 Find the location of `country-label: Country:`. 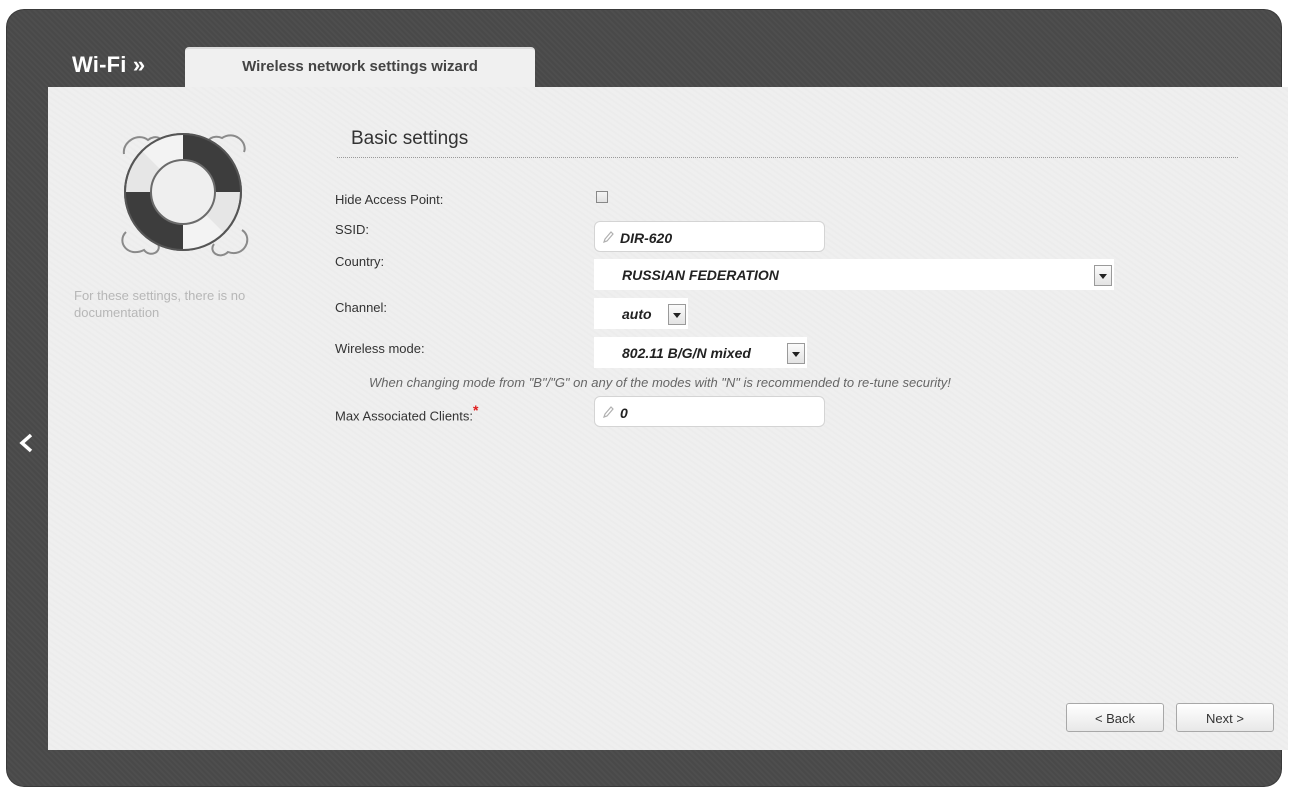

country-label: Country: is located at coordinates (360, 261).